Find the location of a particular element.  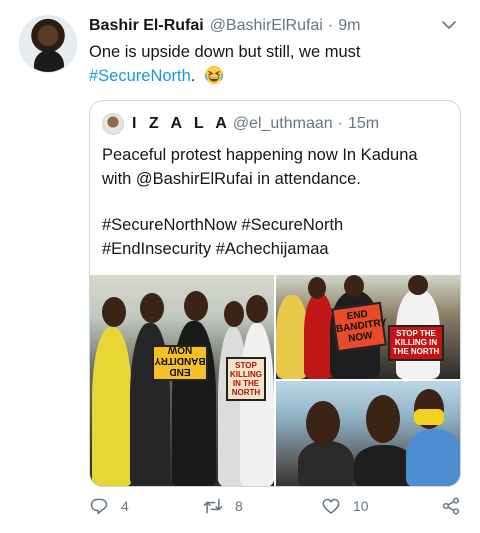

quoted-tweet-header: I Z A L A @el_uthmaan · 15m is located at coordinates (240, 124).